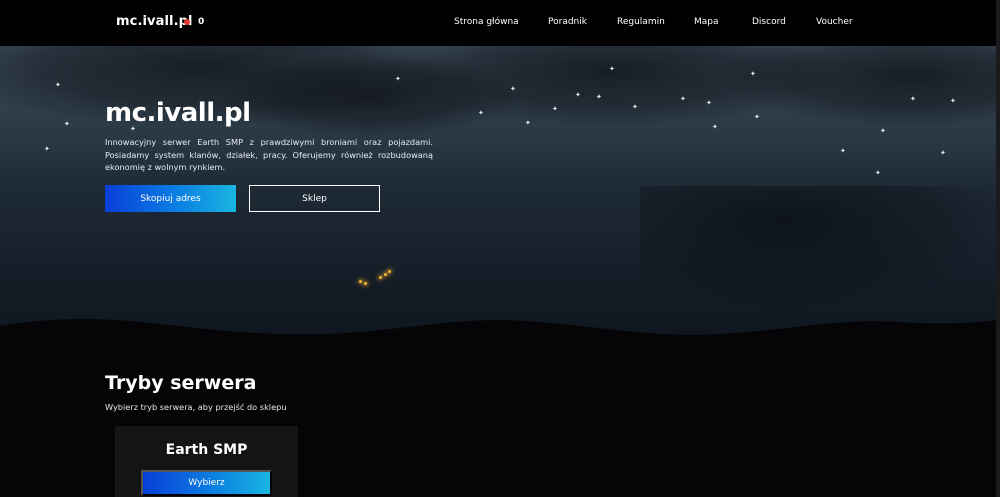 This screenshot has height=497, width=1000. I want to click on scrollbar, so click(998, 248).